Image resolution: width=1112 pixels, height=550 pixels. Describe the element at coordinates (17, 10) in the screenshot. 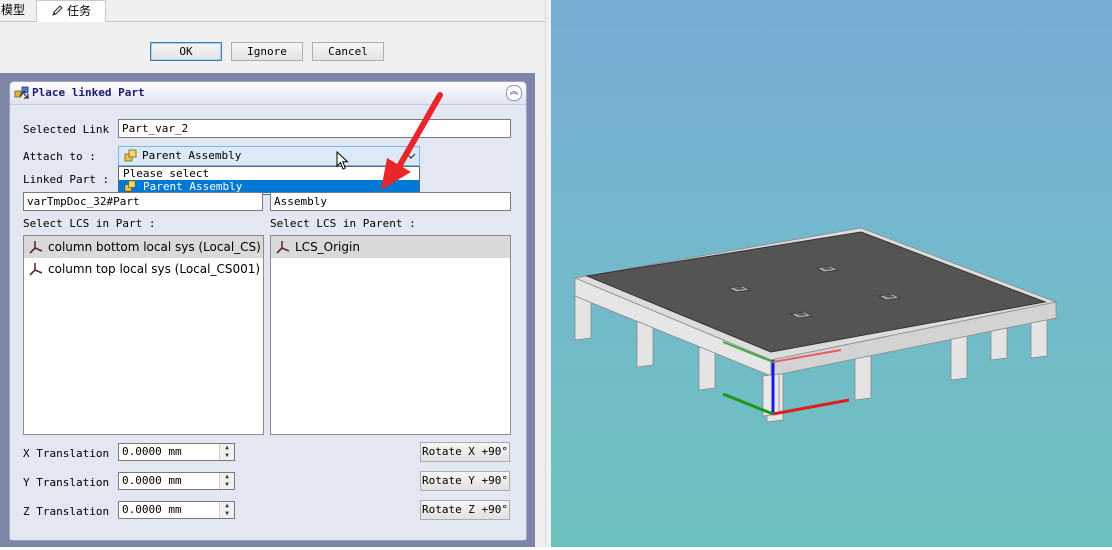

I see `tab-model: 模型` at that location.